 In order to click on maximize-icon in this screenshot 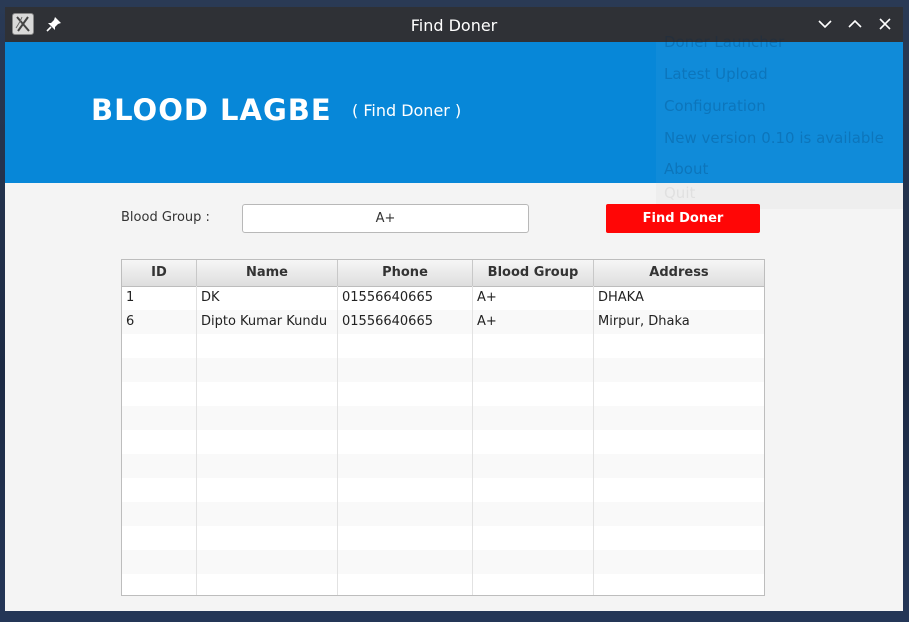, I will do `click(855, 24)`.